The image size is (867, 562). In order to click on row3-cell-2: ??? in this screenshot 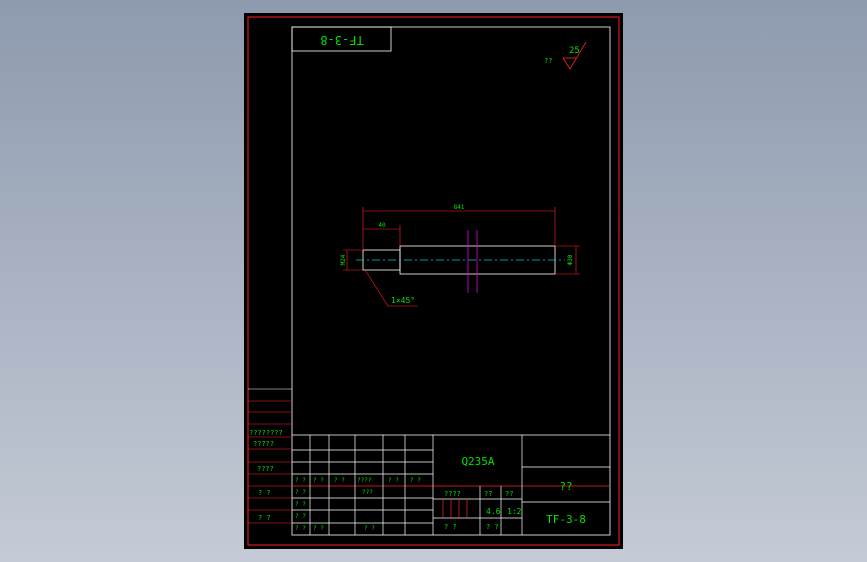, I will do `click(367, 492)`.